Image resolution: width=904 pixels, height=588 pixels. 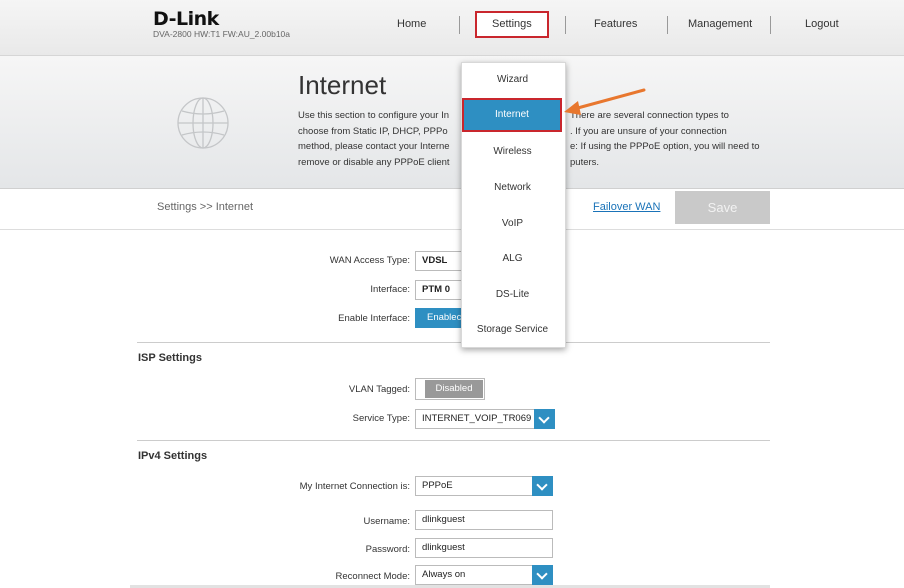 I want to click on interface-label: Interface:, so click(x=390, y=289).